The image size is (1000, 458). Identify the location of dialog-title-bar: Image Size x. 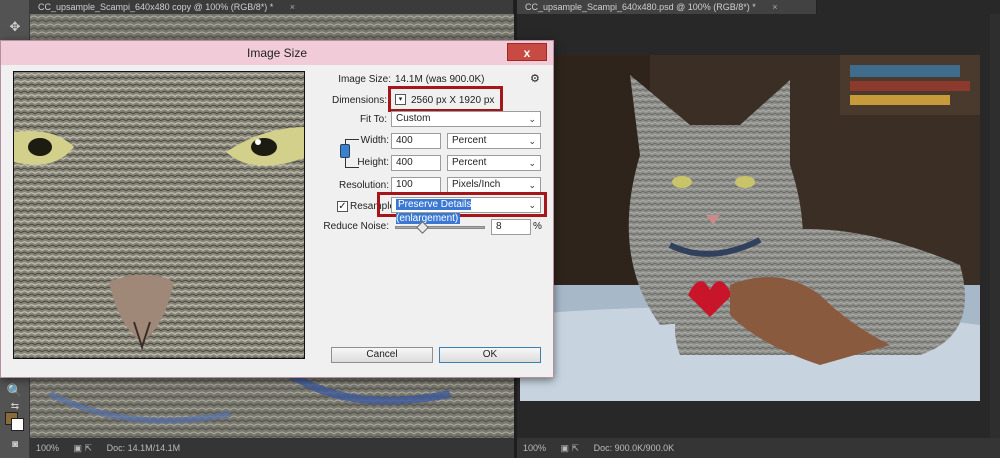
(277, 53).